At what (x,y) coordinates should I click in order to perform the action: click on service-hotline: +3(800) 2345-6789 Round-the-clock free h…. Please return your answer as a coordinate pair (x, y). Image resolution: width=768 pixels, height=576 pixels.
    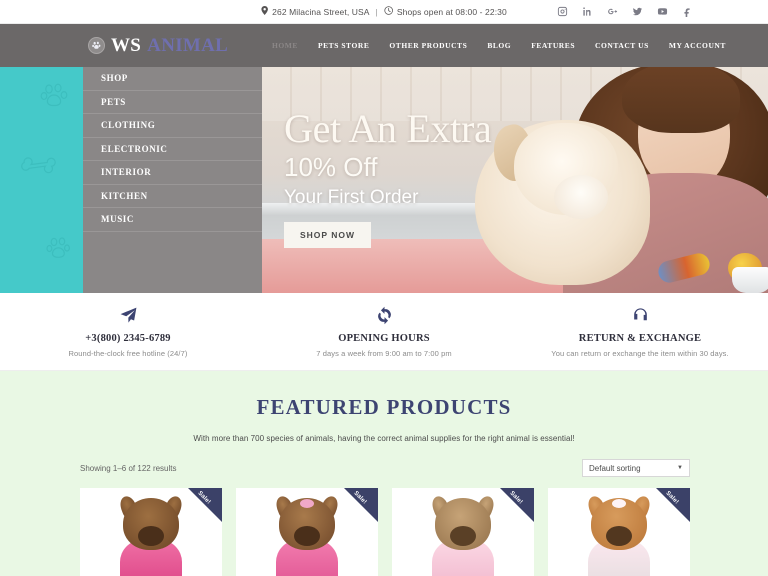
    Looking at the image, I should click on (128, 328).